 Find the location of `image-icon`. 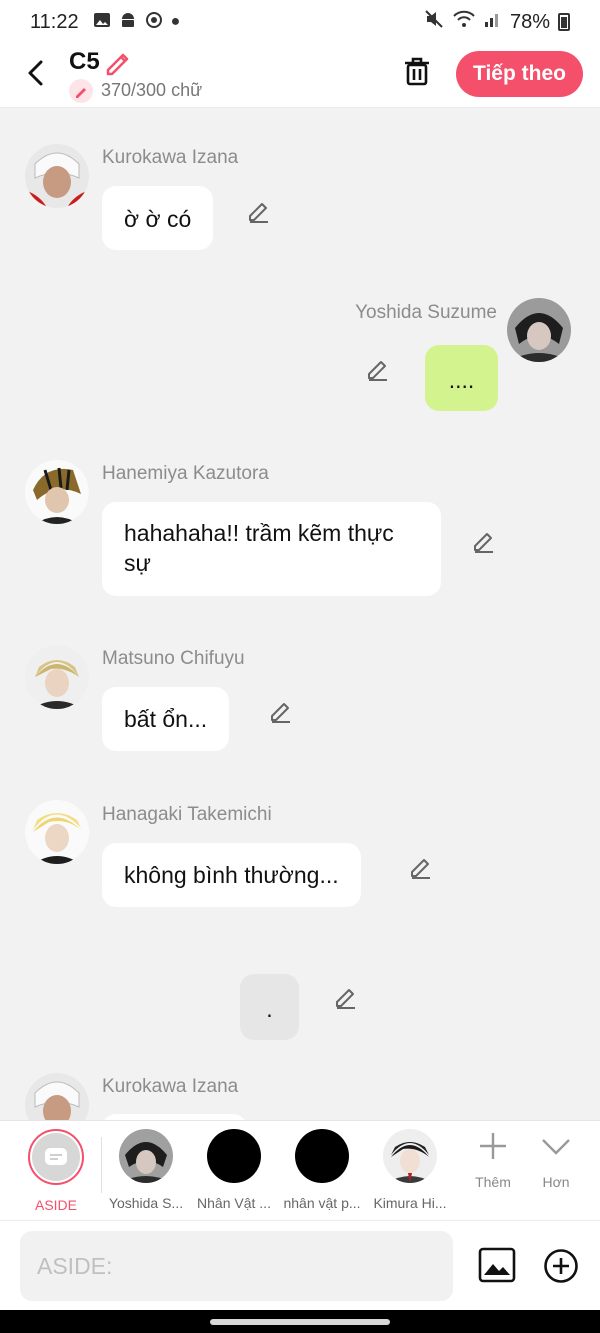

image-icon is located at coordinates (497, 1265).